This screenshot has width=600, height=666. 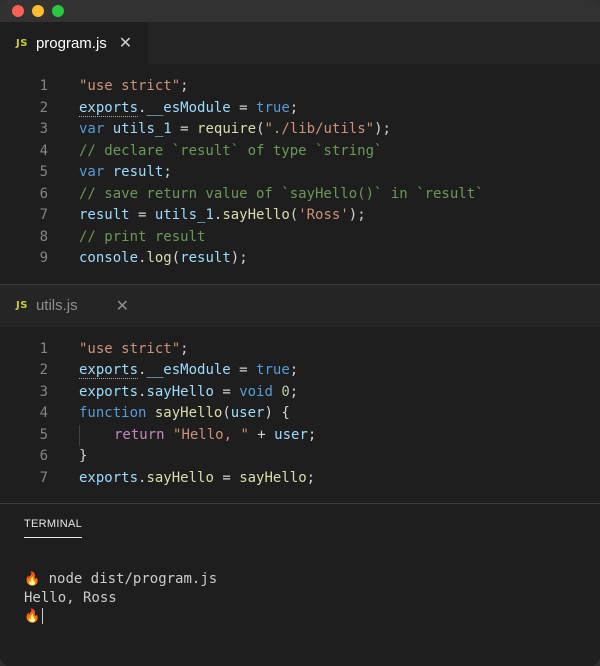 I want to click on code-line: 5 var result;, so click(x=300, y=173).